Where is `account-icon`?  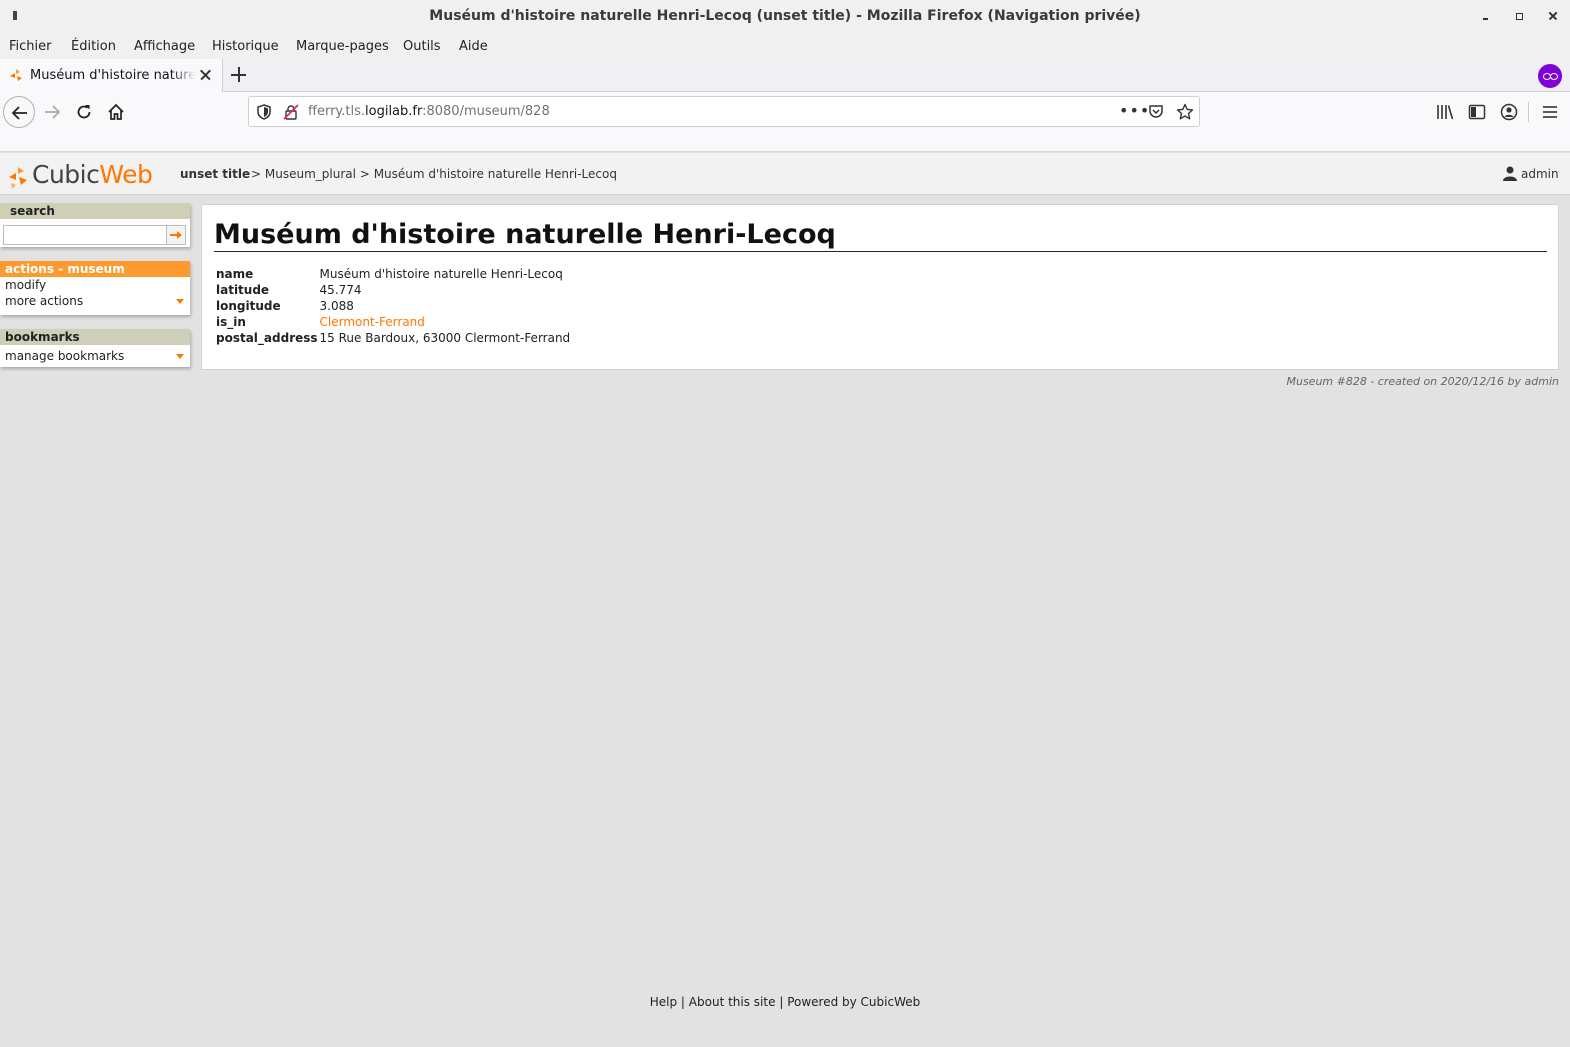 account-icon is located at coordinates (1509, 112).